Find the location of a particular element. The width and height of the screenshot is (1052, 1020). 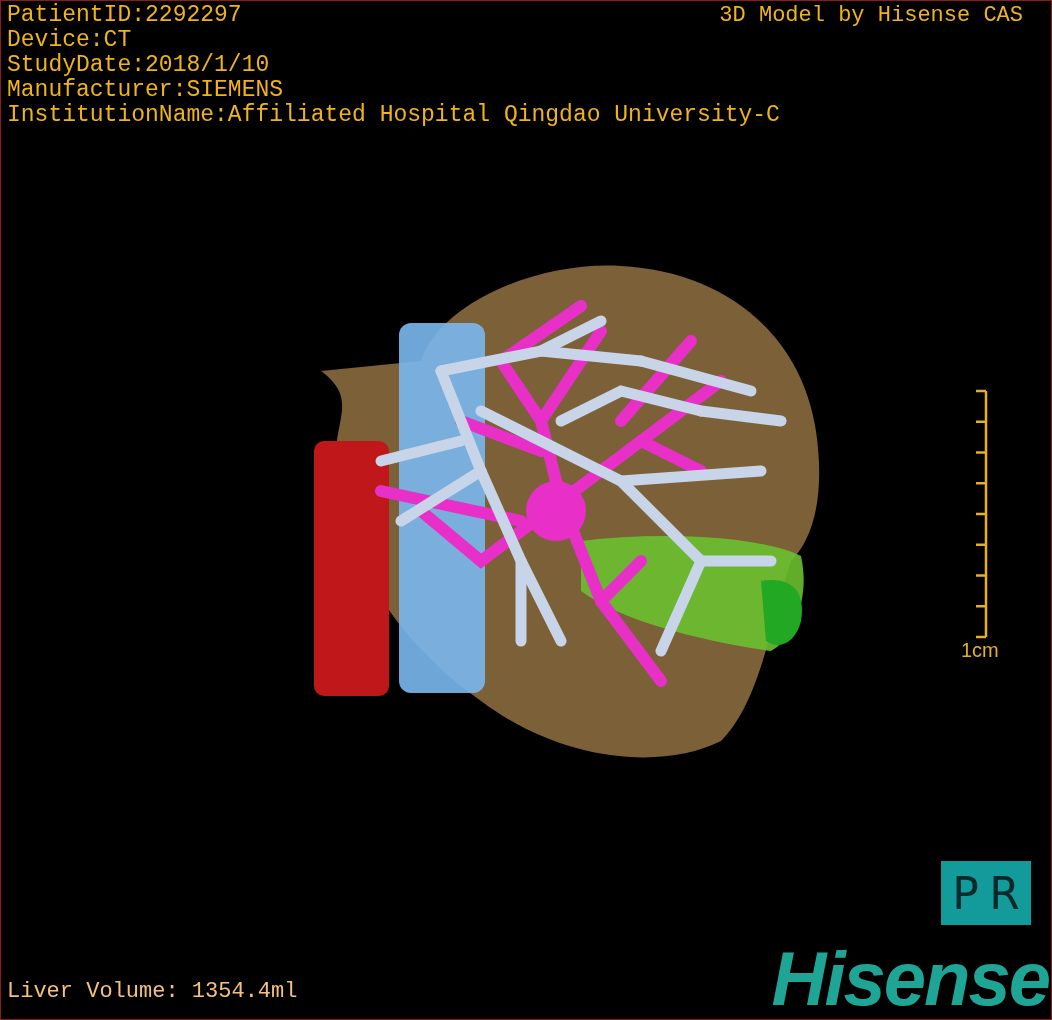

brand-logo: Hisense is located at coordinates (910, 979).